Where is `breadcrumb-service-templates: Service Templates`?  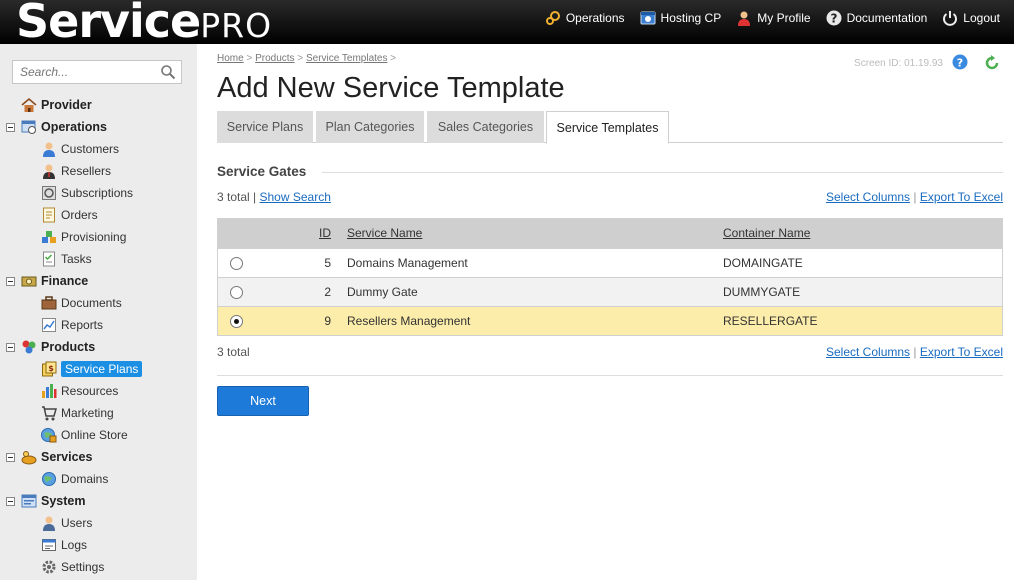 breadcrumb-service-templates: Service Templates is located at coordinates (347, 58).